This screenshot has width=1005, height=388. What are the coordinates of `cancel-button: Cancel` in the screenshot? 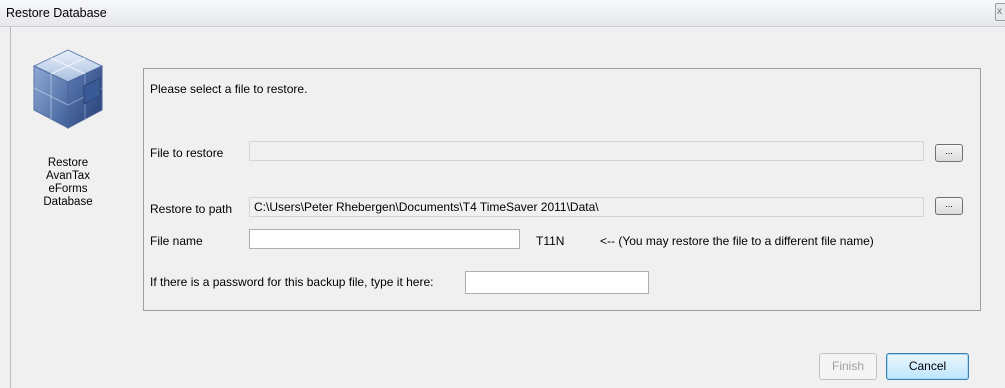 It's located at (927, 366).